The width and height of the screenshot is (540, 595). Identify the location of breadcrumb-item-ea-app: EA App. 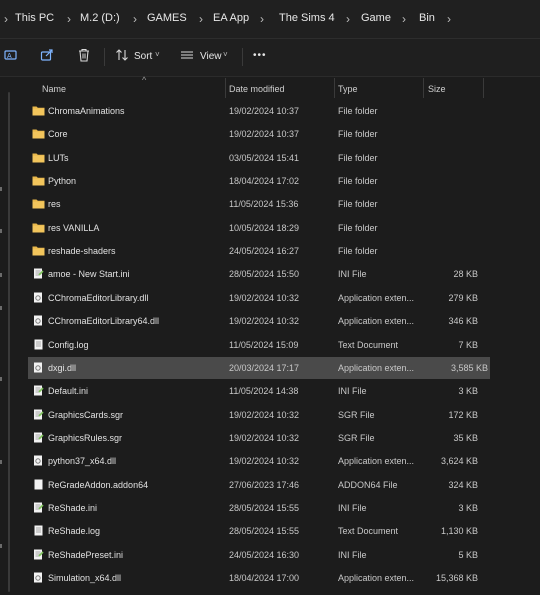
(231, 18).